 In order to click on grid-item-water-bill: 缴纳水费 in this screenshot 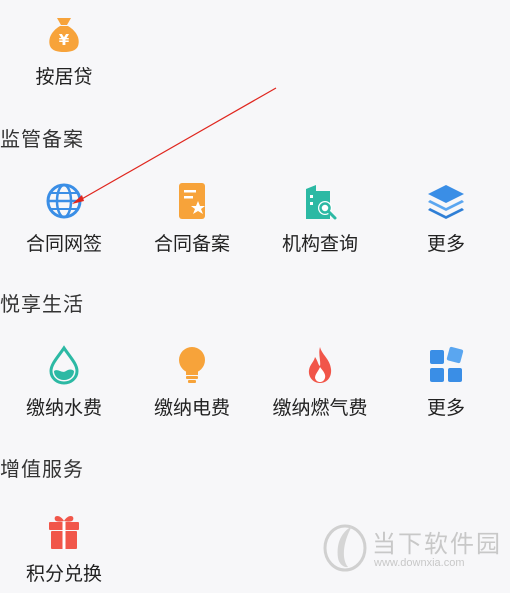, I will do `click(64, 382)`.